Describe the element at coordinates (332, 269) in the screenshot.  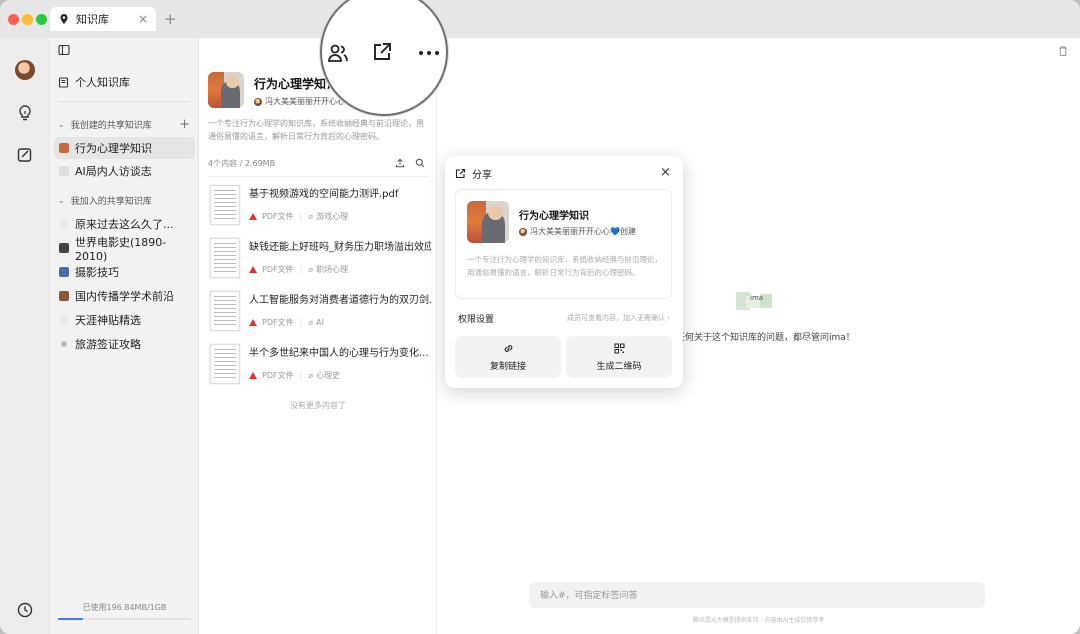
I see `document-tag: 职场心理` at that location.